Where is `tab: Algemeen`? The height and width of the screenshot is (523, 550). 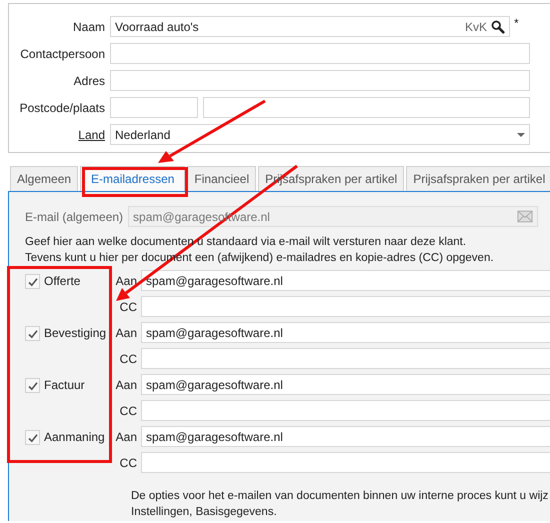 tab: Algemeen is located at coordinates (44, 178).